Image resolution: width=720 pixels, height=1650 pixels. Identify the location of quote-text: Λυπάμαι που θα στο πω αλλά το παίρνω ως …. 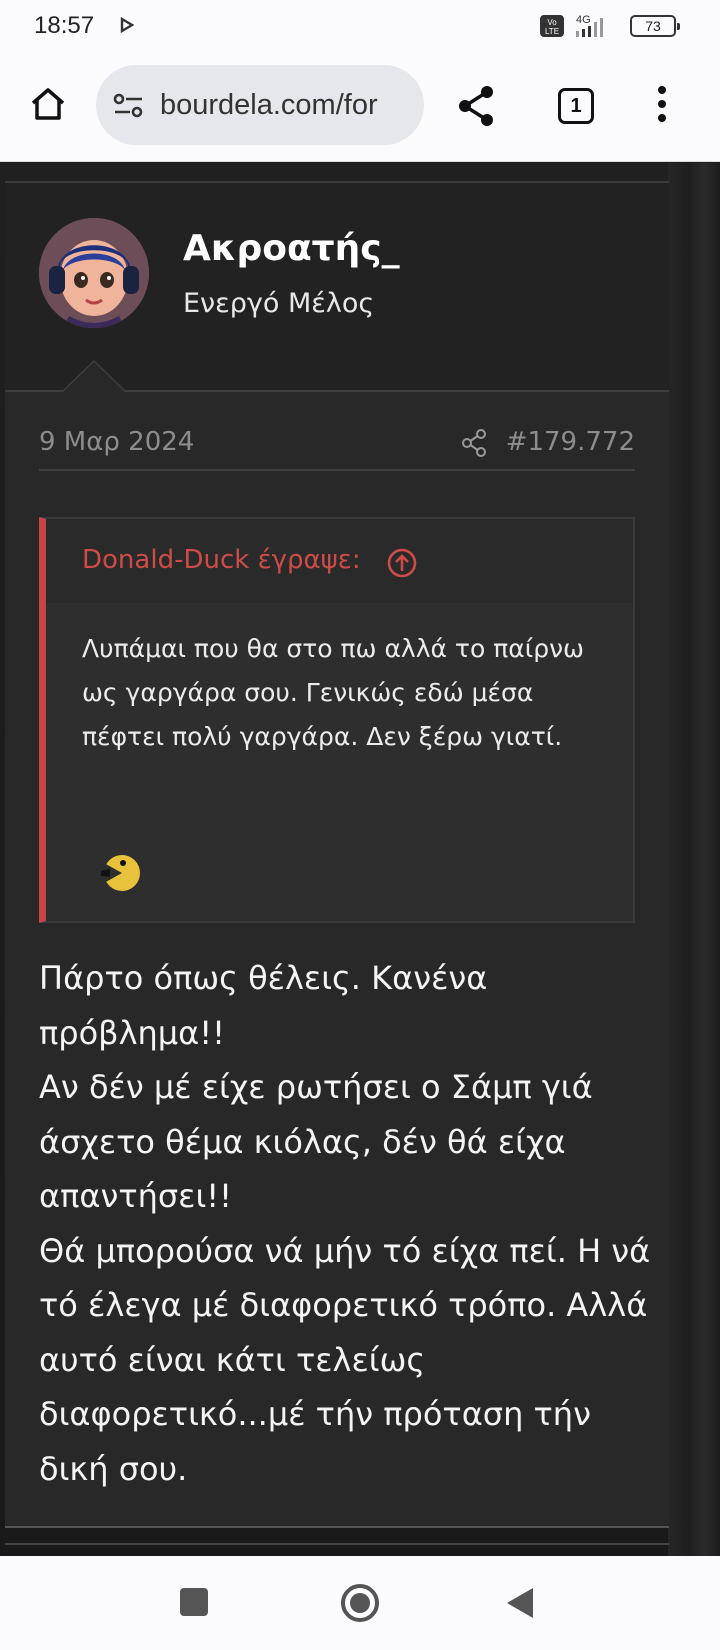
(333, 692).